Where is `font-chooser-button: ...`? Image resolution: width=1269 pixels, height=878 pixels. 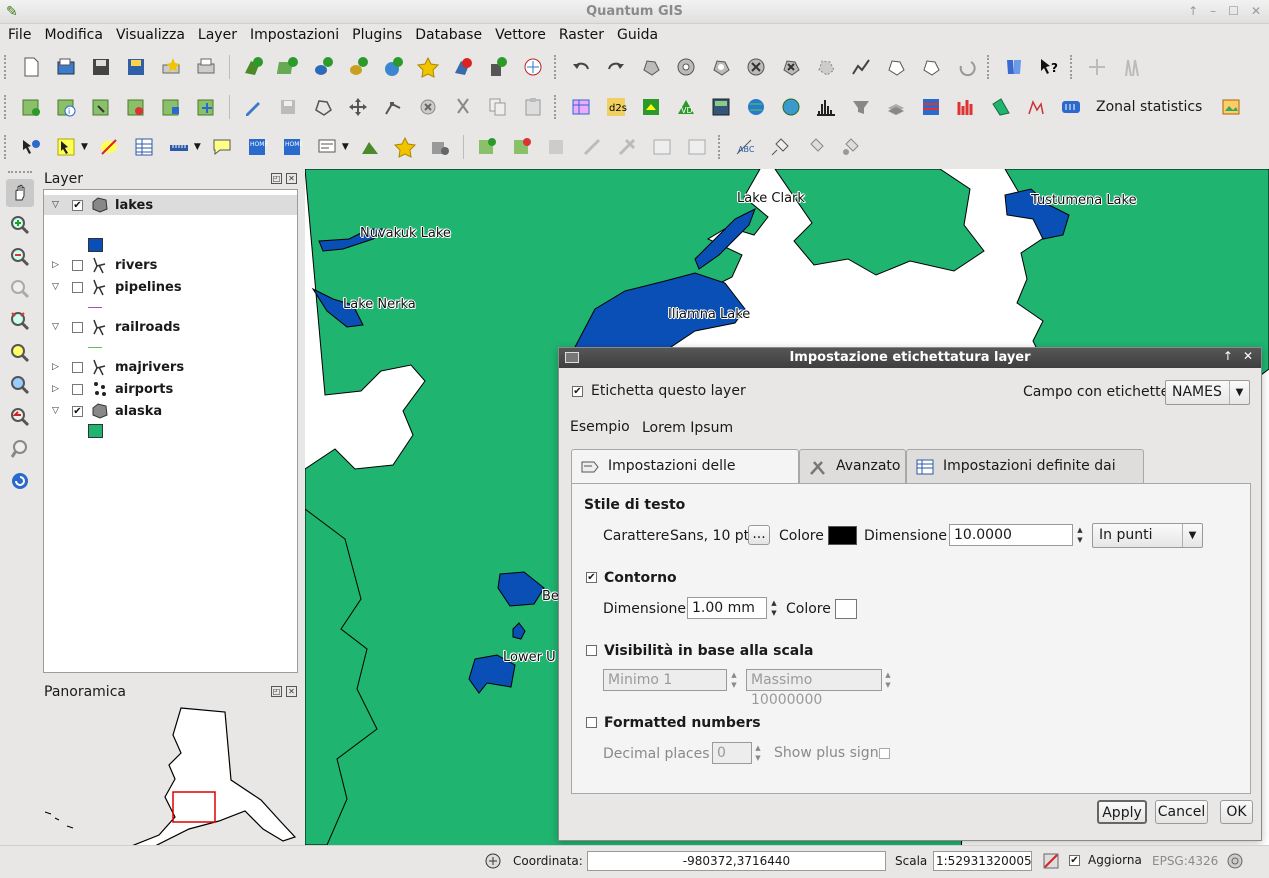
font-chooser-button: ... is located at coordinates (759, 535).